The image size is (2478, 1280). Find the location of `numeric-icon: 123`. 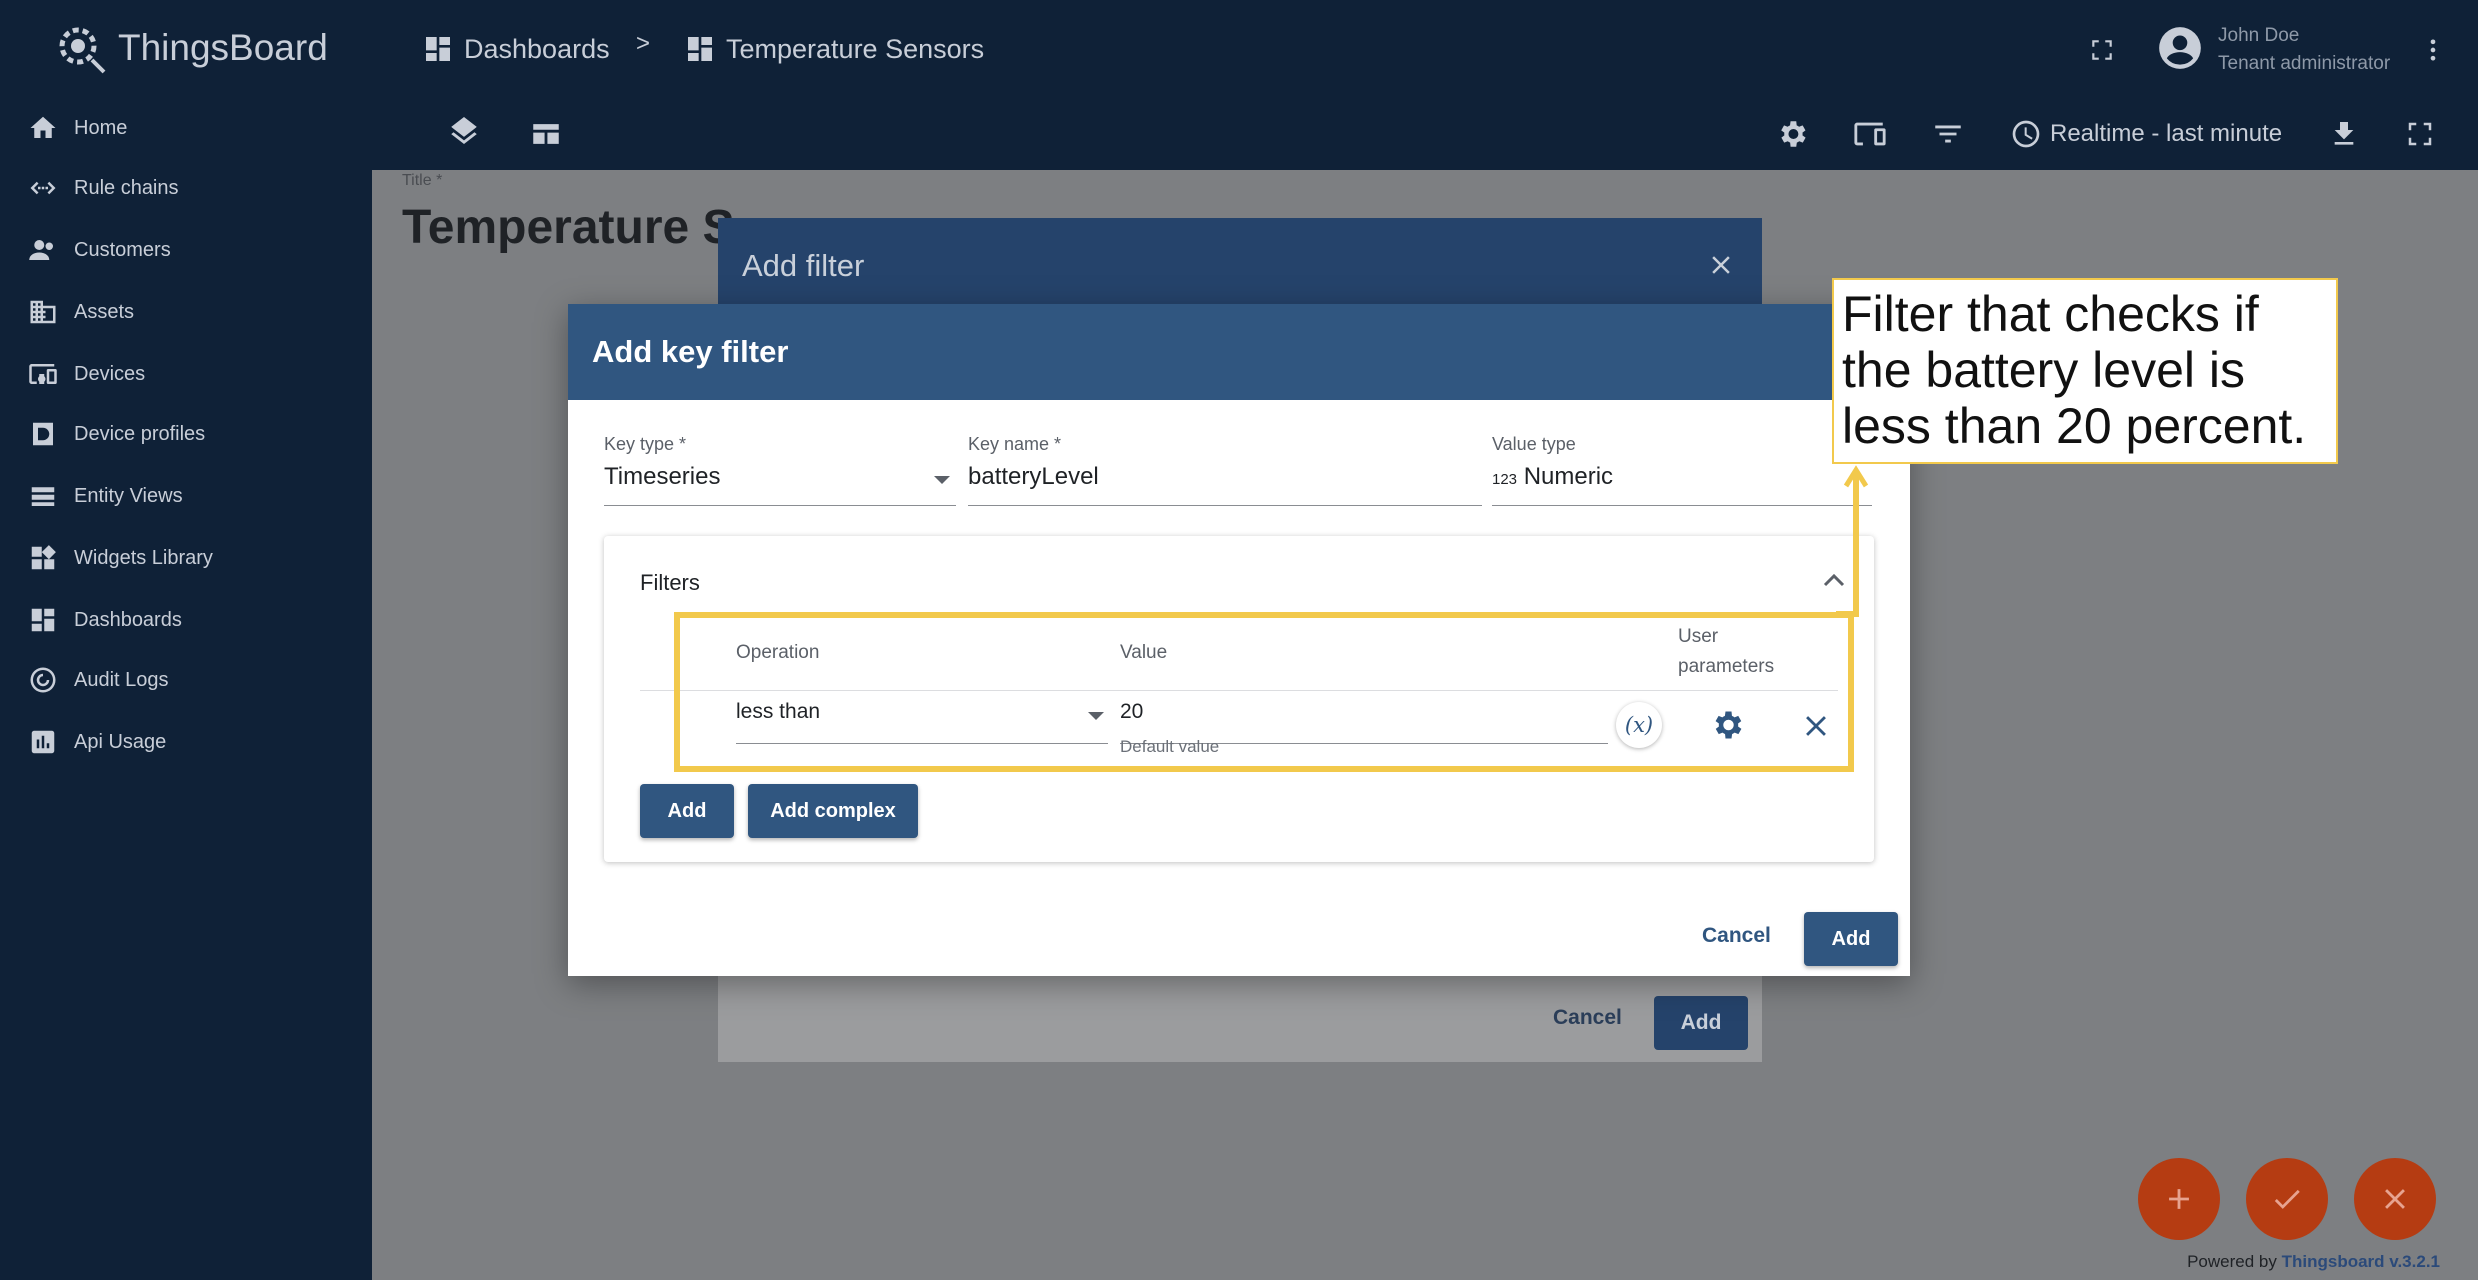

numeric-icon: 123 is located at coordinates (1505, 479).